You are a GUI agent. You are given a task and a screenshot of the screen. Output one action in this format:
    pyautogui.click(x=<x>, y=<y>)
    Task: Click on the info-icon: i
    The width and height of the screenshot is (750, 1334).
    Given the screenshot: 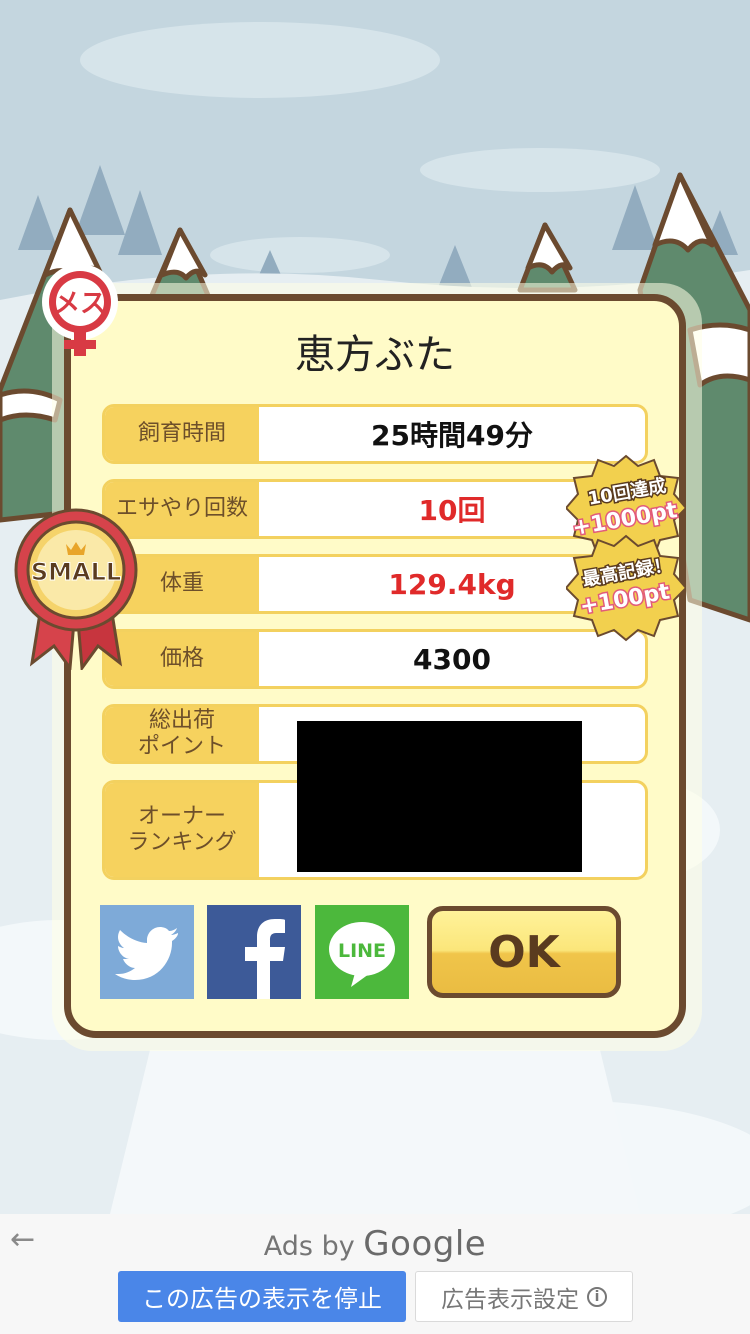 What is the action you would take?
    pyautogui.click(x=597, y=1296)
    